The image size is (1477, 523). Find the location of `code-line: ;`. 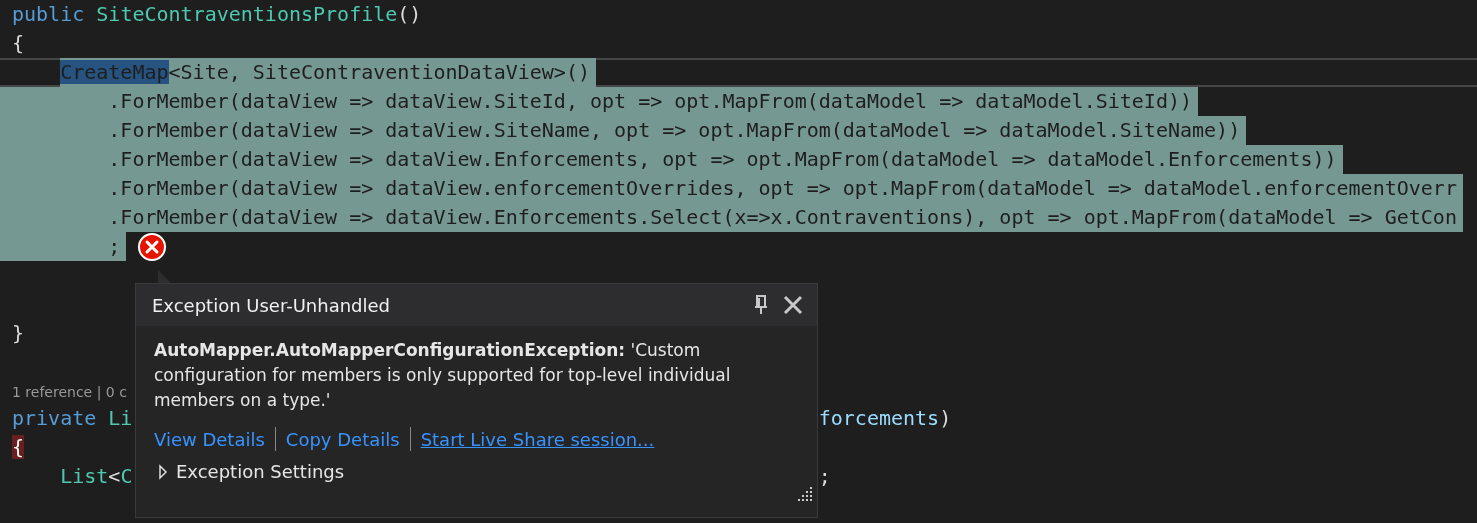

code-line: ; is located at coordinates (824, 476).